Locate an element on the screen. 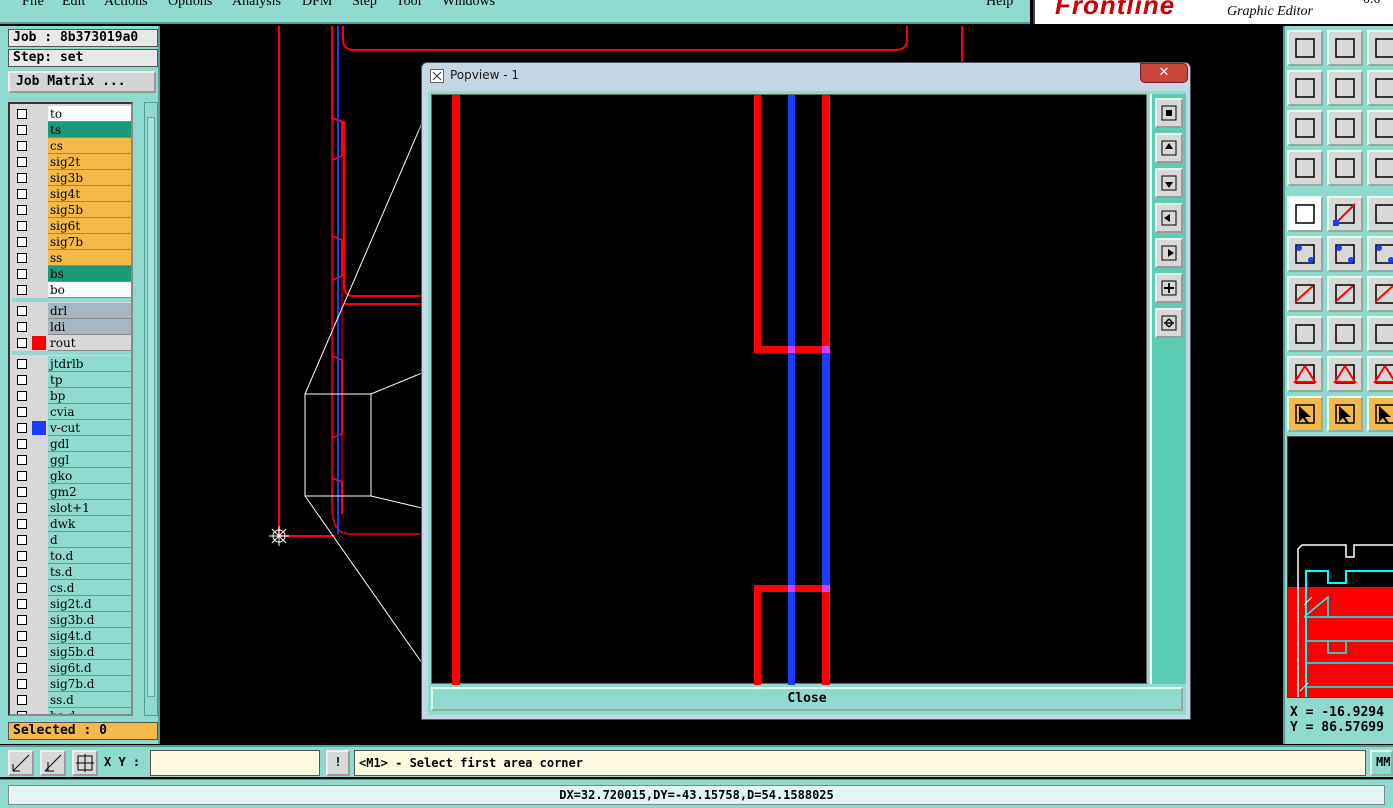  close-button: Close is located at coordinates (807, 699).